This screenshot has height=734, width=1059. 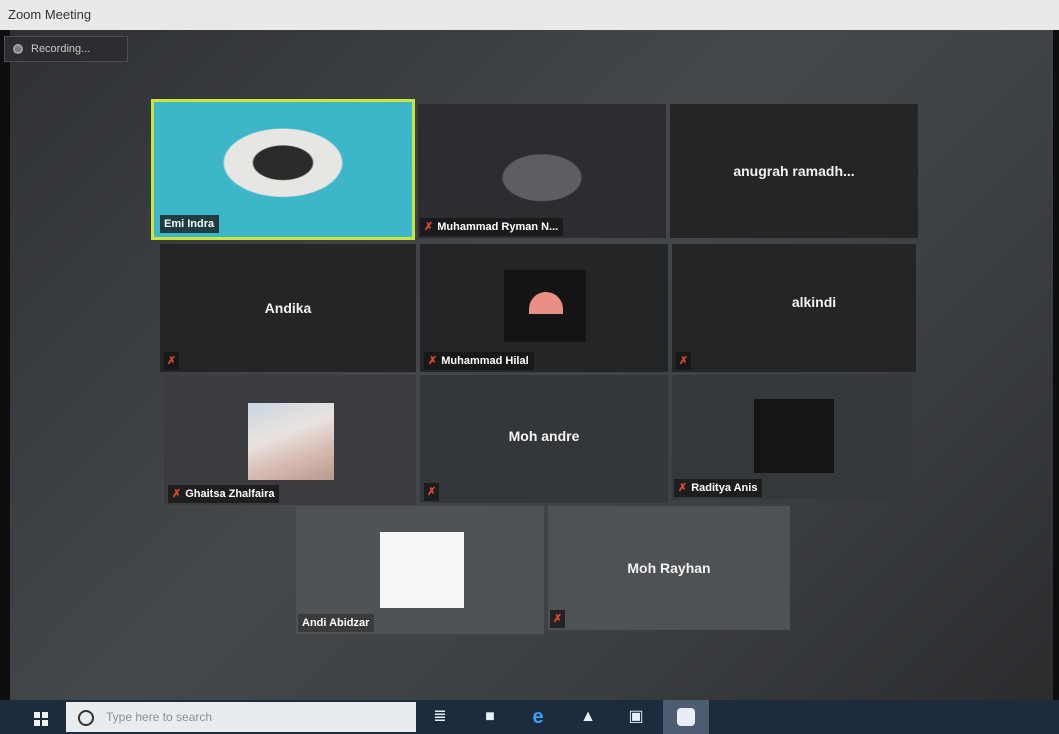 I want to click on participant-tile-ghaitsa: ✗ Ghaitsa Zhalfaira, so click(x=290, y=440).